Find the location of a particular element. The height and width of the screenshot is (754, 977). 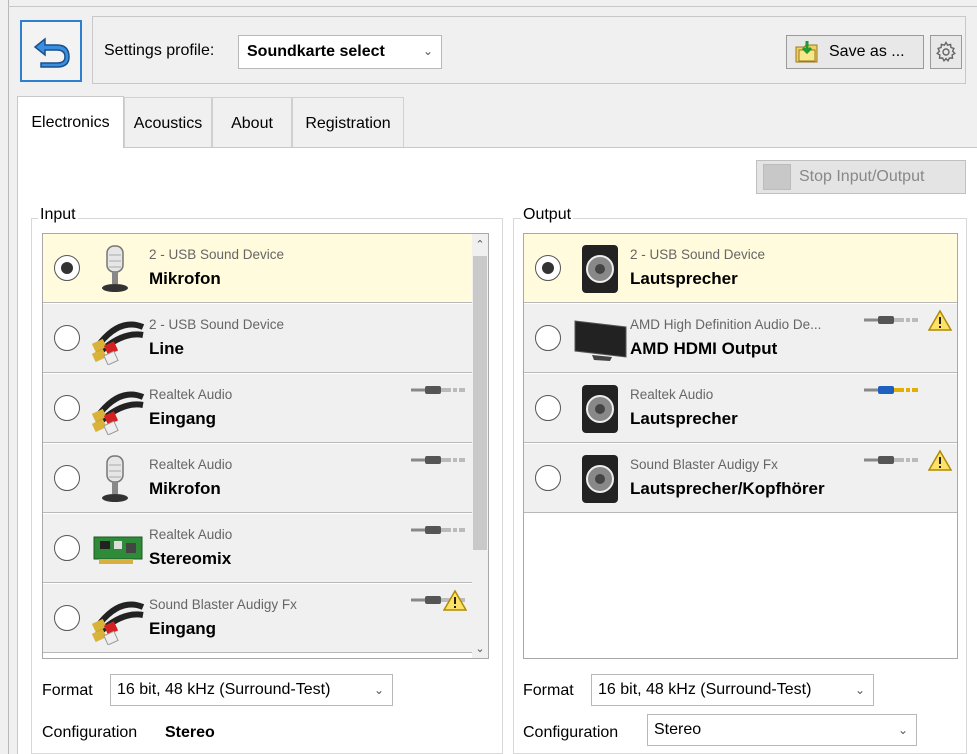

scroll-down-icon: ⌄ is located at coordinates (480, 648).